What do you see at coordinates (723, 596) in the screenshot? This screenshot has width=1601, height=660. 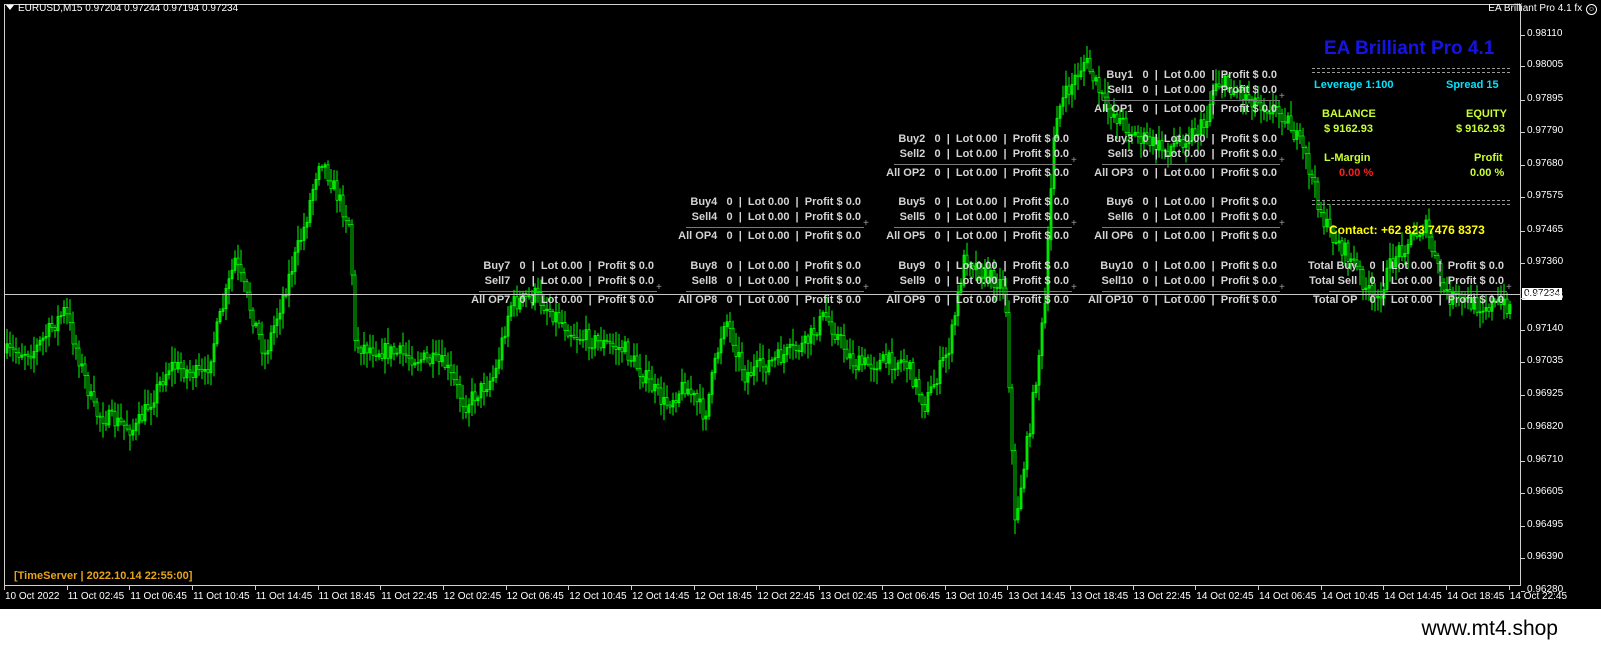 I see `time-label: 12 Oct 18:45` at bounding box center [723, 596].